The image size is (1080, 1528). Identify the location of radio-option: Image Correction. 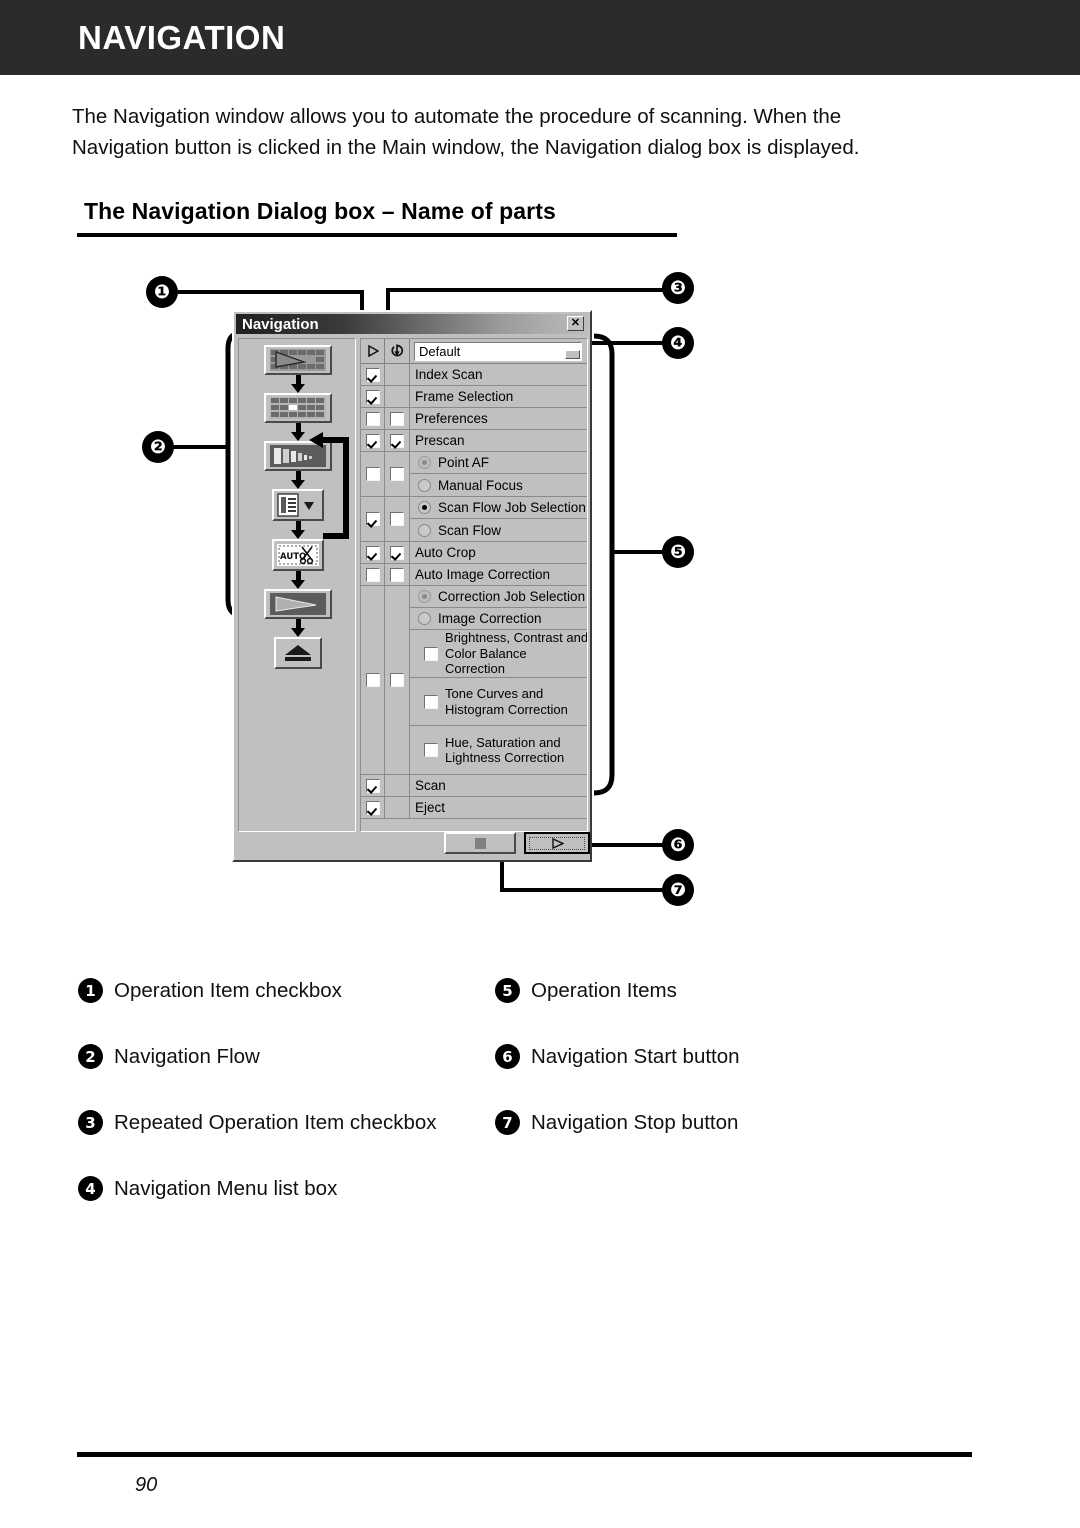
(498, 619).